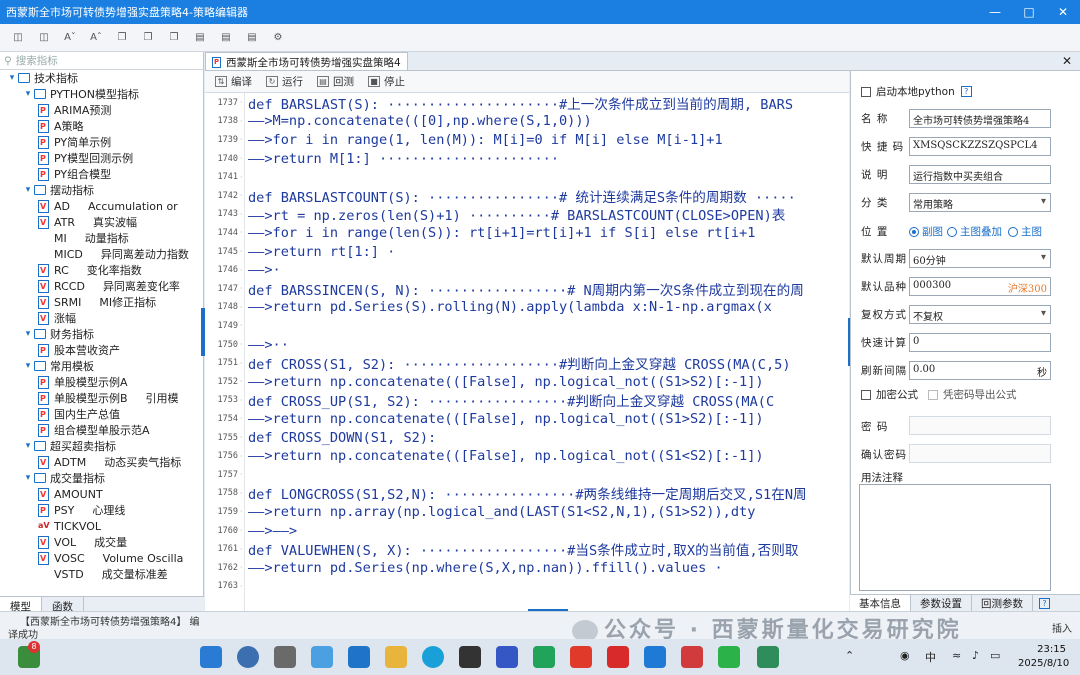 Image resolution: width=1080 pixels, height=675 pixels. I want to click on category-select: 常用策略, so click(980, 202).